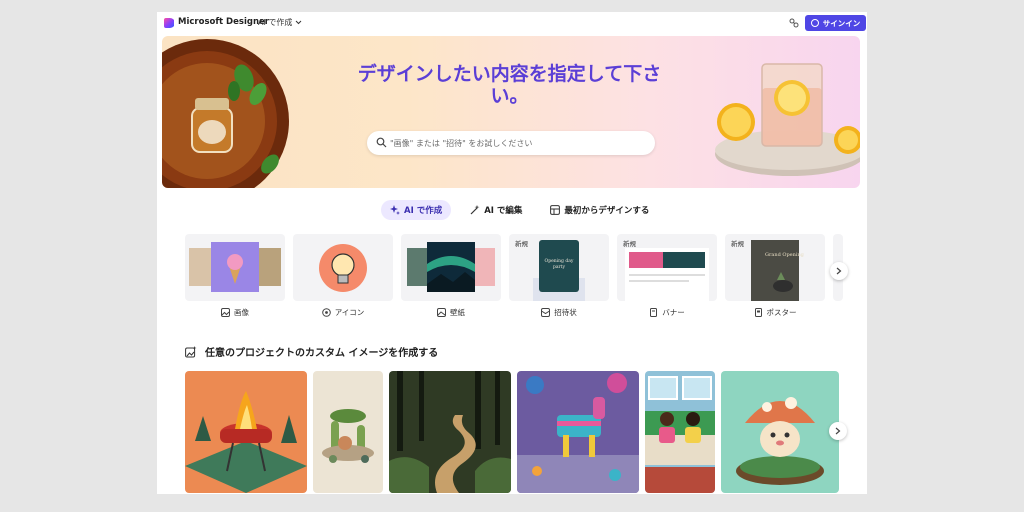  I want to click on search-icon, so click(381, 142).